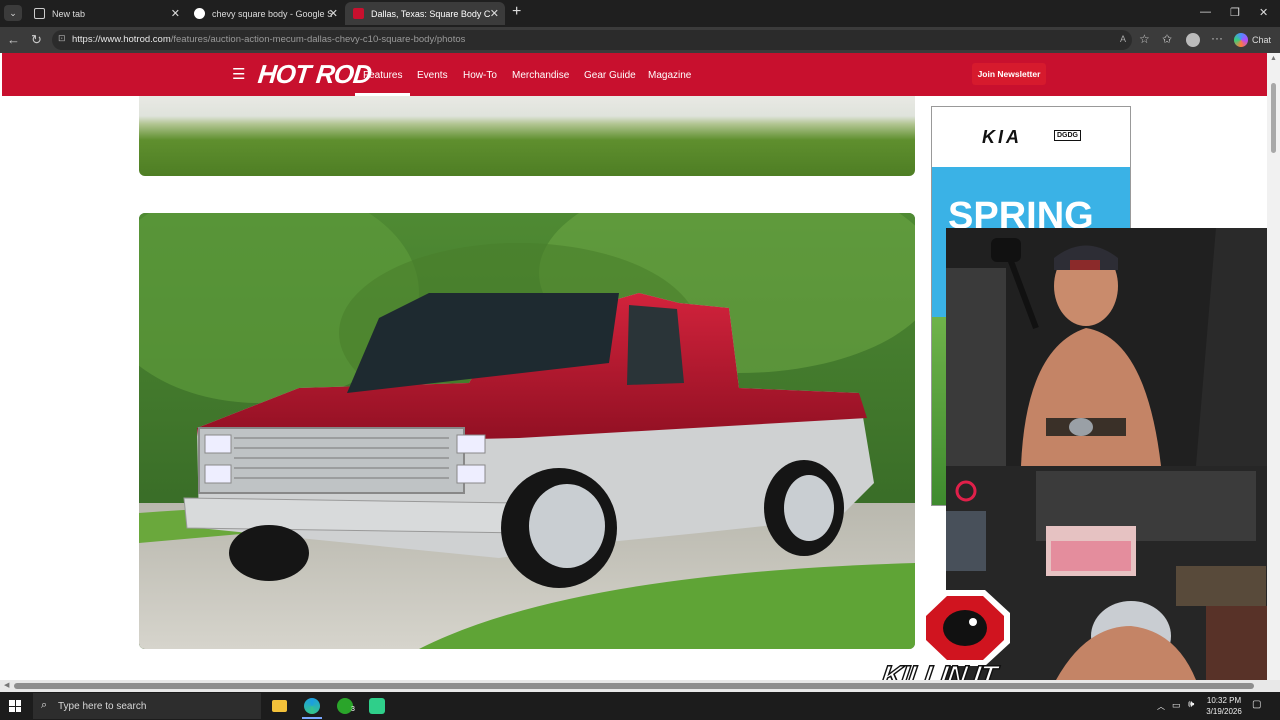 The image size is (1280, 720). I want to click on vertical-scrollbar: ▲, so click(1273, 366).